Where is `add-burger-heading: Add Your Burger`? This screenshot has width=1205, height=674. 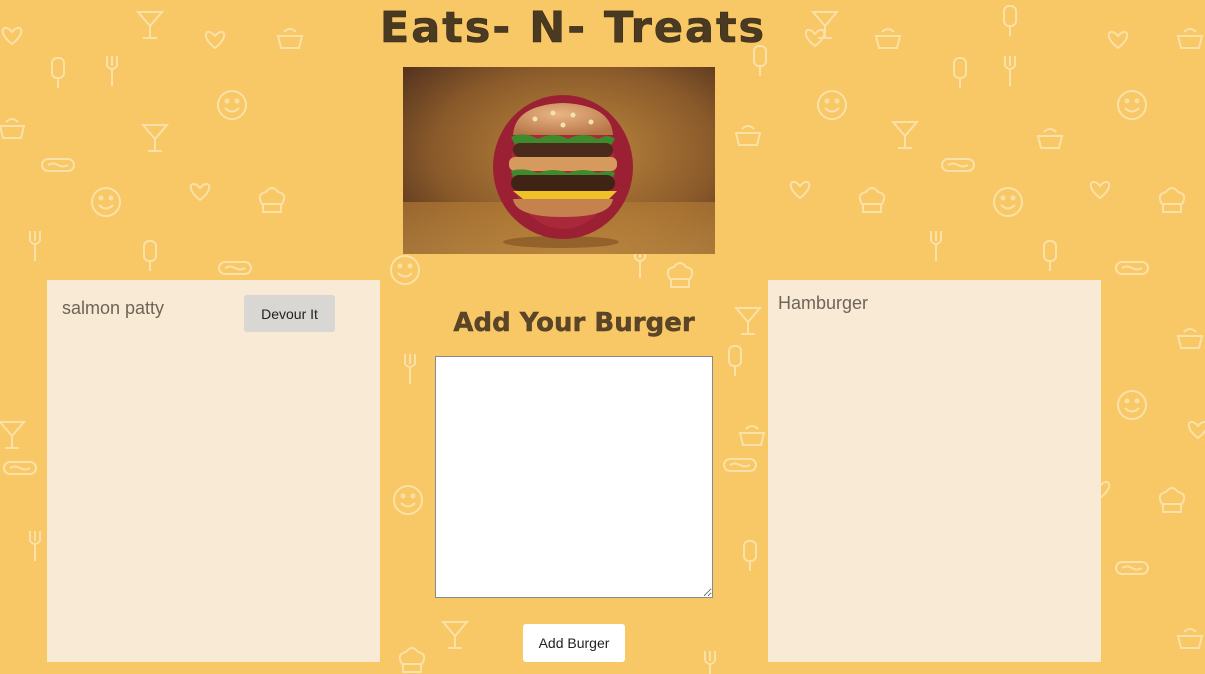
add-burger-heading: Add Your Burger is located at coordinates (574, 323).